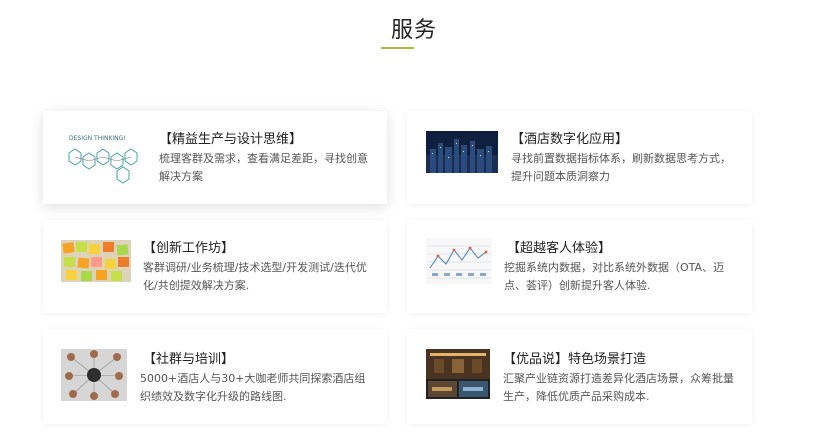 This screenshot has width=828, height=433. I want to click on title-underline, so click(397, 48).